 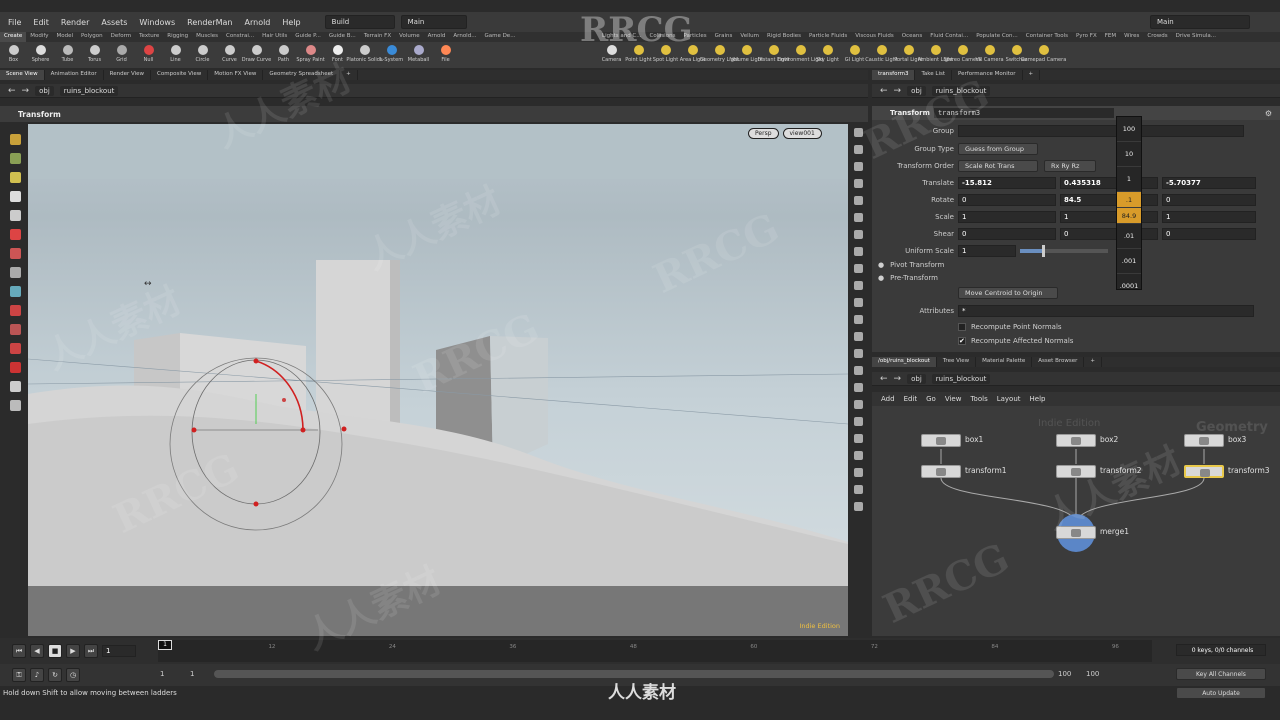 What do you see at coordinates (1129, 129) in the screenshot?
I see `ladder-step: 100` at bounding box center [1129, 129].